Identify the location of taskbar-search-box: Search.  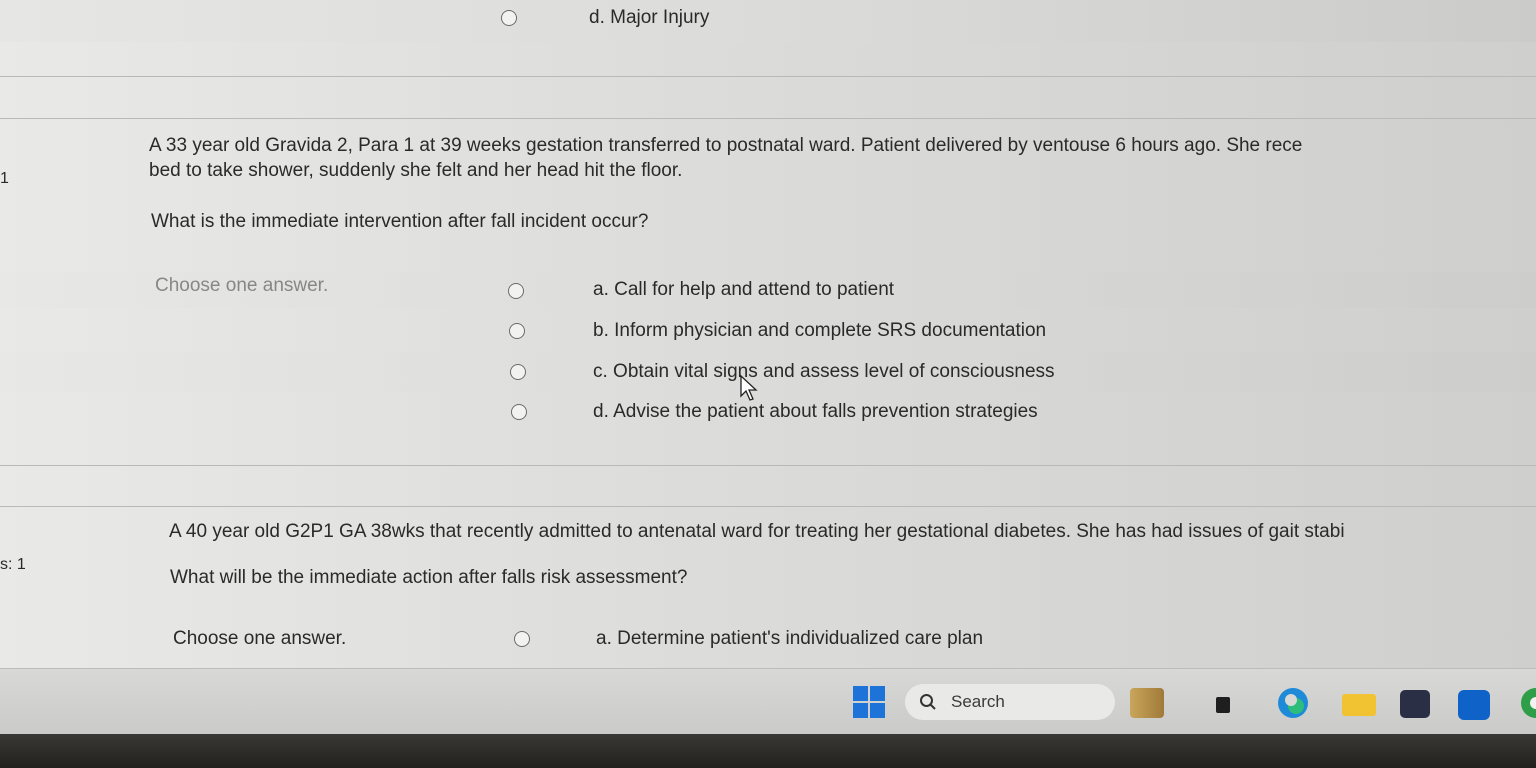
(1010, 702).